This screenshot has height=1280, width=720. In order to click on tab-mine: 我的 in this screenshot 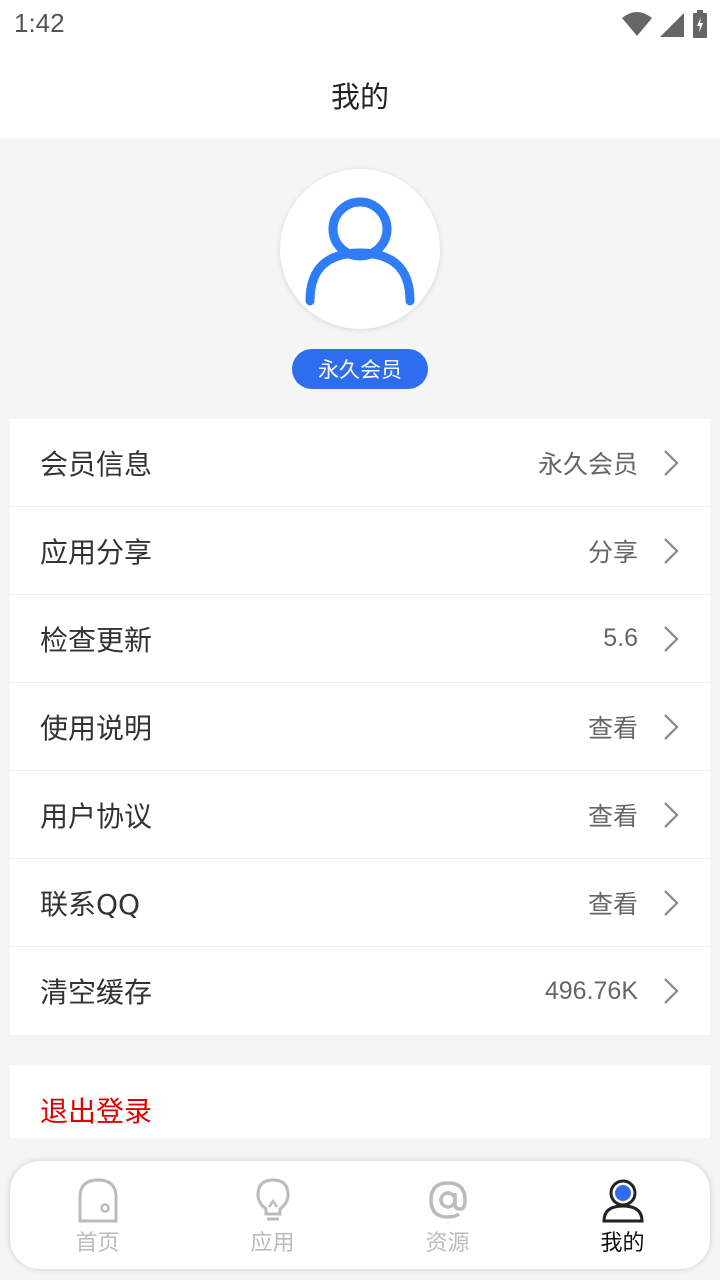, I will do `click(622, 1215)`.